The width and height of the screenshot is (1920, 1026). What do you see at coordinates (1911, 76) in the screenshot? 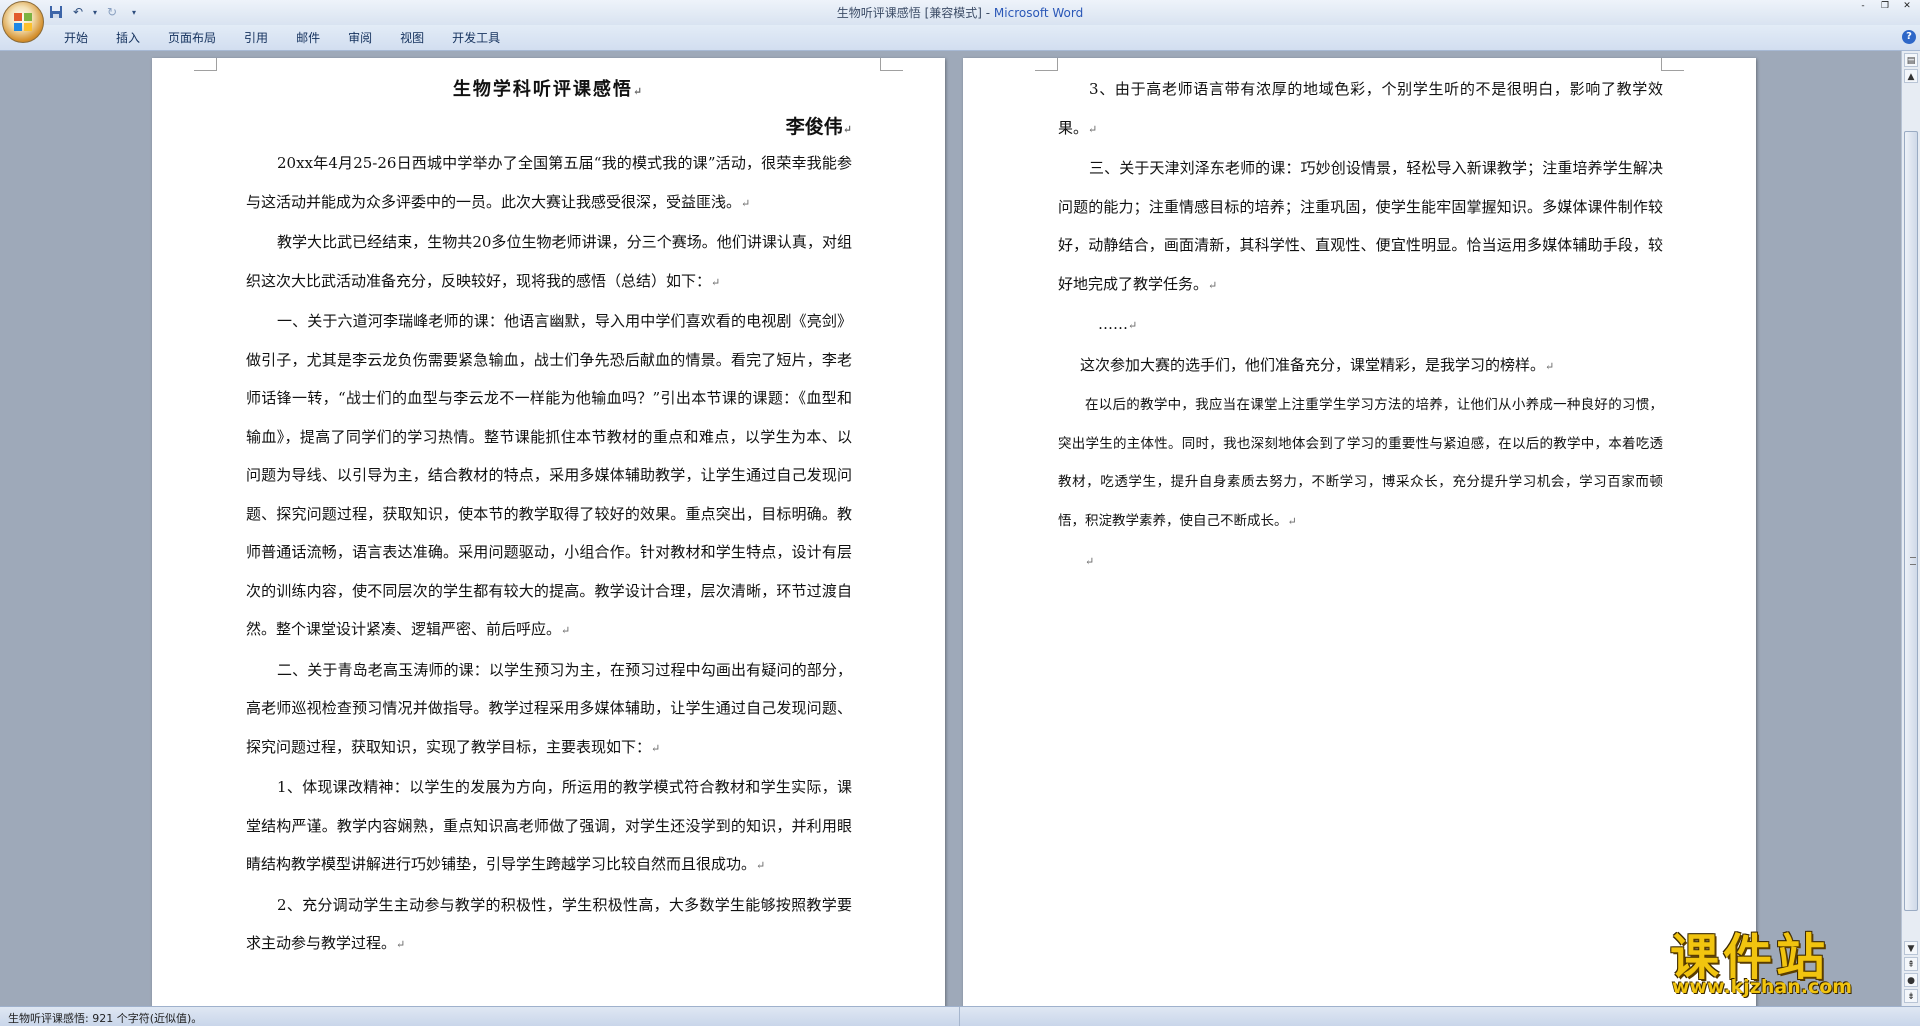
I see `scroll-up-icon: ▲` at bounding box center [1911, 76].